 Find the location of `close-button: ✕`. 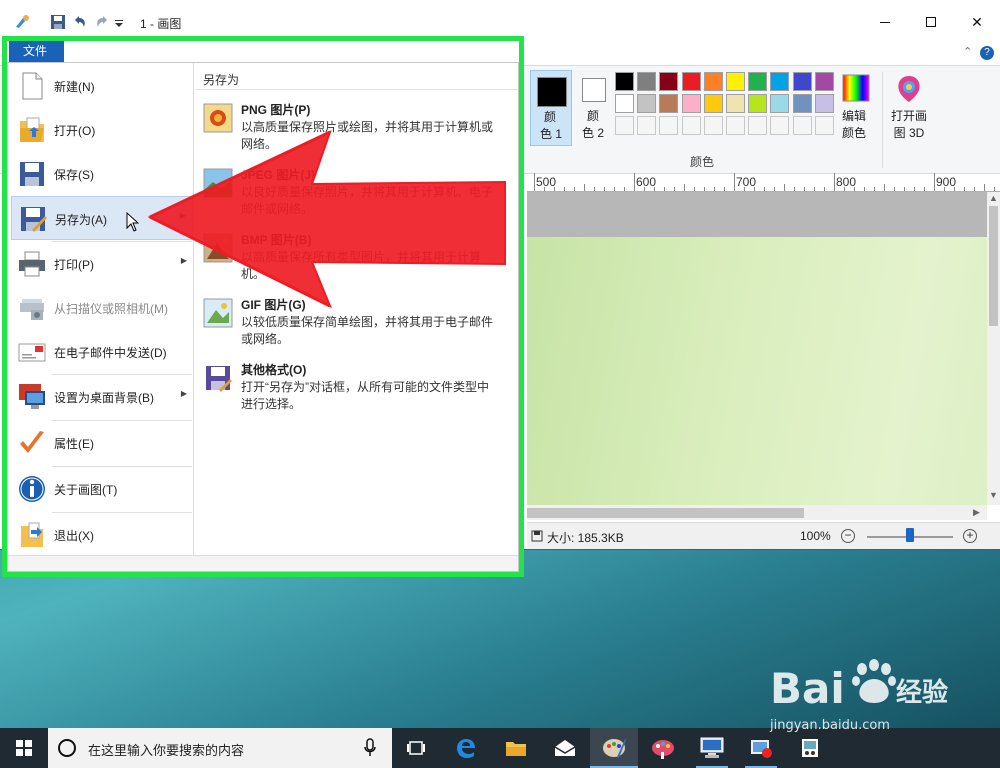

close-button: ✕ is located at coordinates (977, 22).